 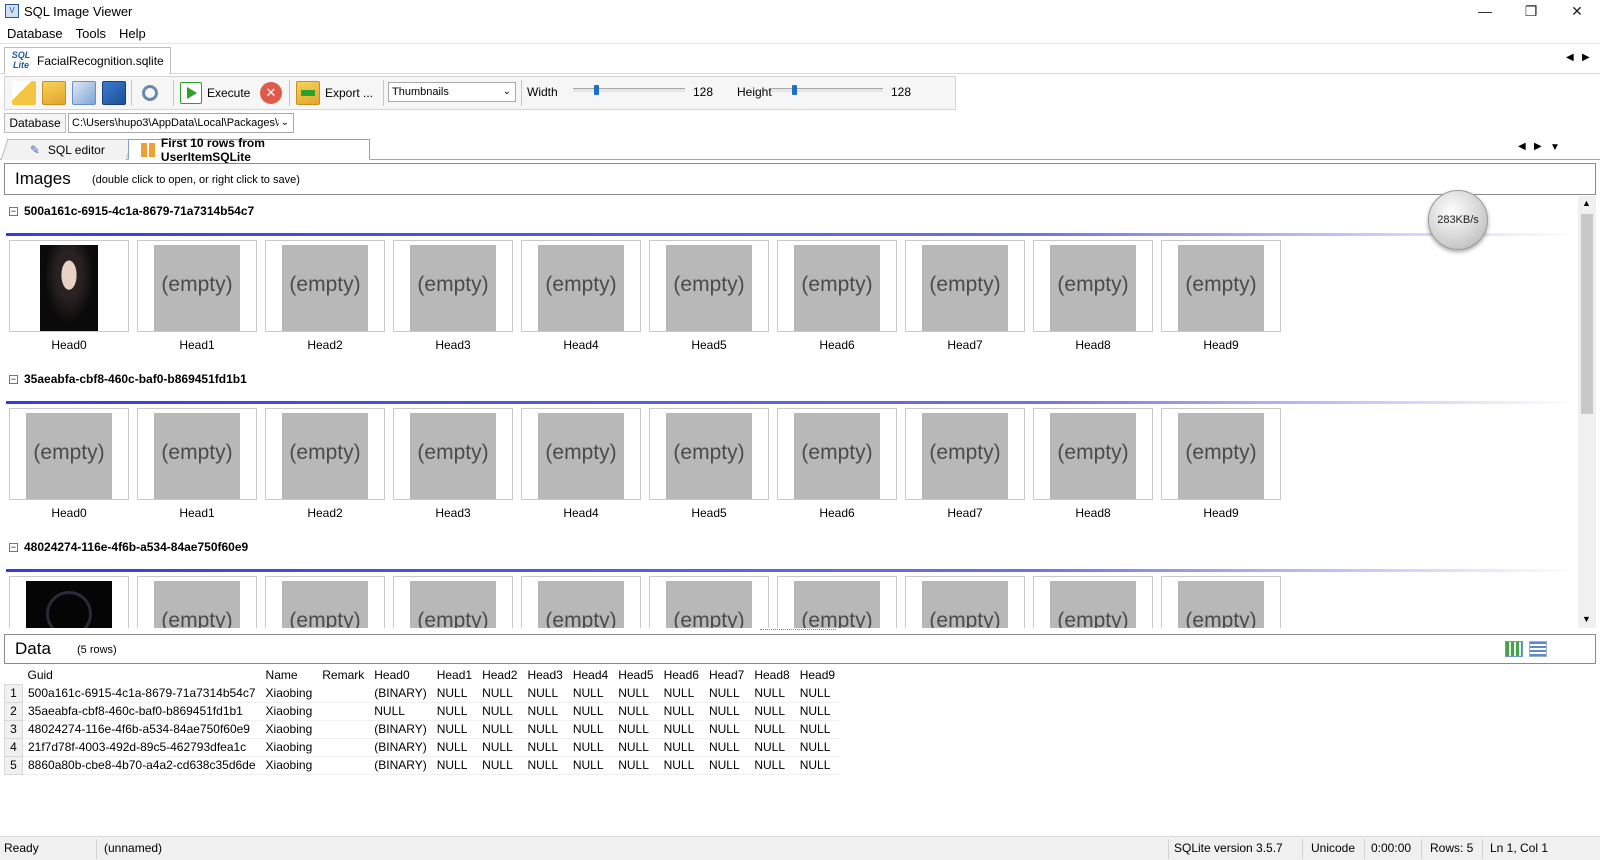 What do you see at coordinates (271, 93) in the screenshot?
I see `cancel-button: ✕` at bounding box center [271, 93].